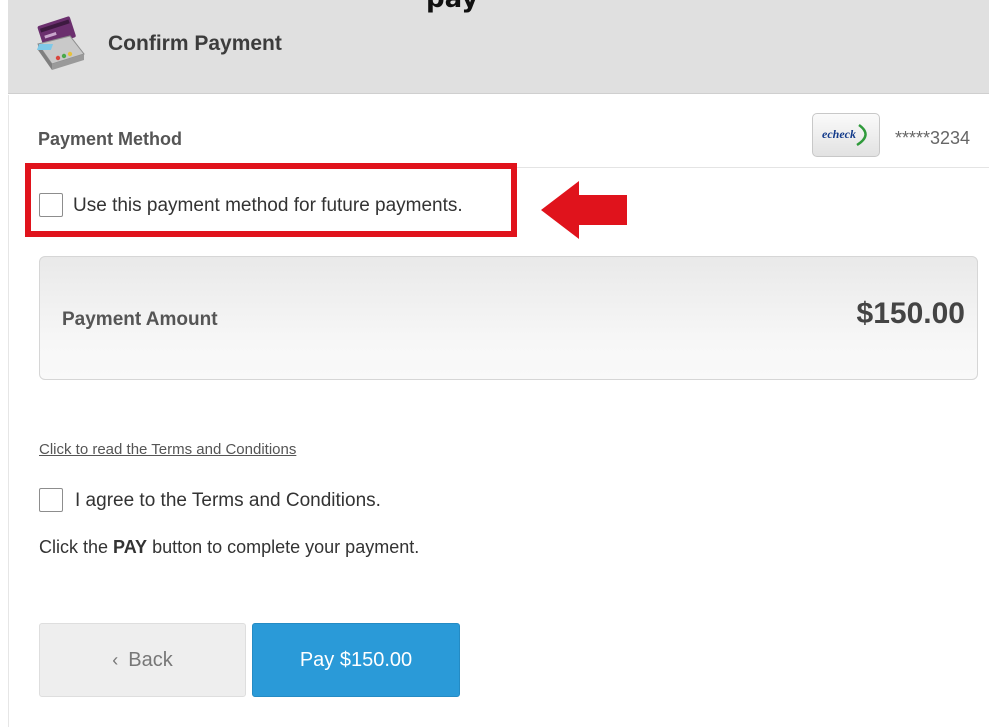 The height and width of the screenshot is (727, 989). I want to click on pay-button: Pay $150.00, so click(356, 660).